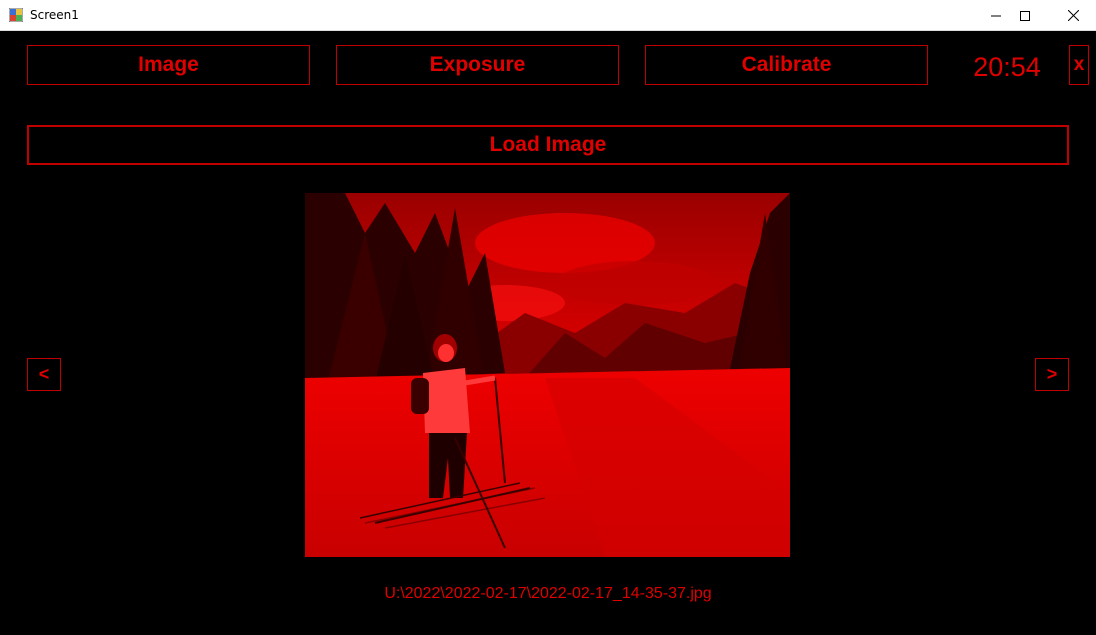  Describe the element at coordinates (548, 15) in the screenshot. I see `title-bar: Screen1` at that location.